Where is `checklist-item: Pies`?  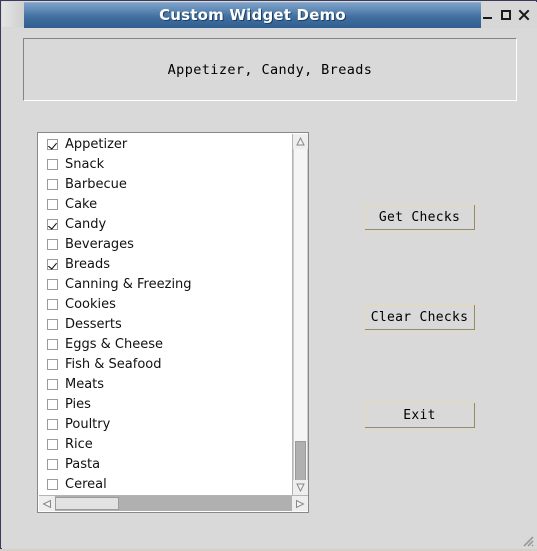 checklist-item: Pies is located at coordinates (166, 404).